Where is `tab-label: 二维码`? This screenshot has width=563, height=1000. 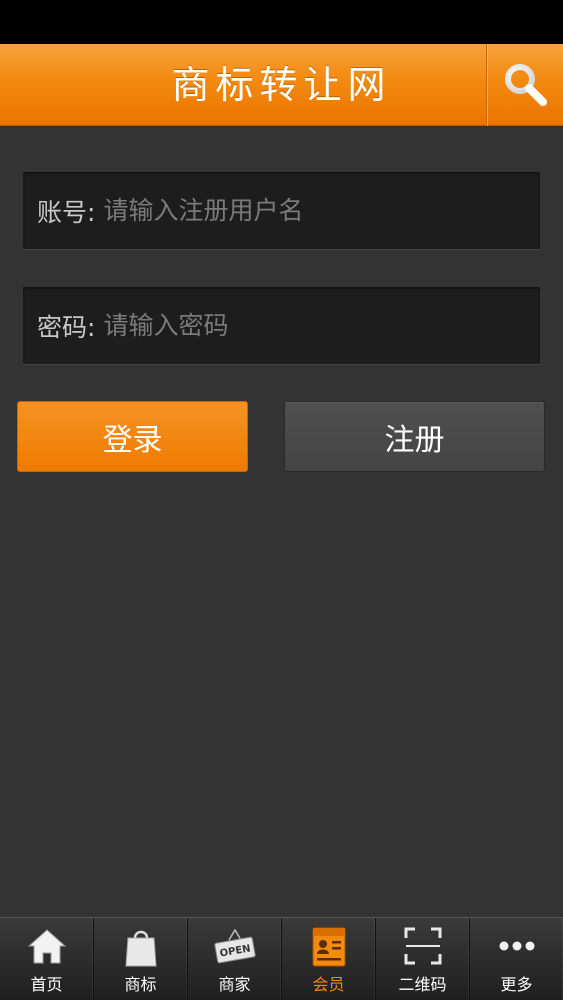
tab-label: 二维码 is located at coordinates (422, 984).